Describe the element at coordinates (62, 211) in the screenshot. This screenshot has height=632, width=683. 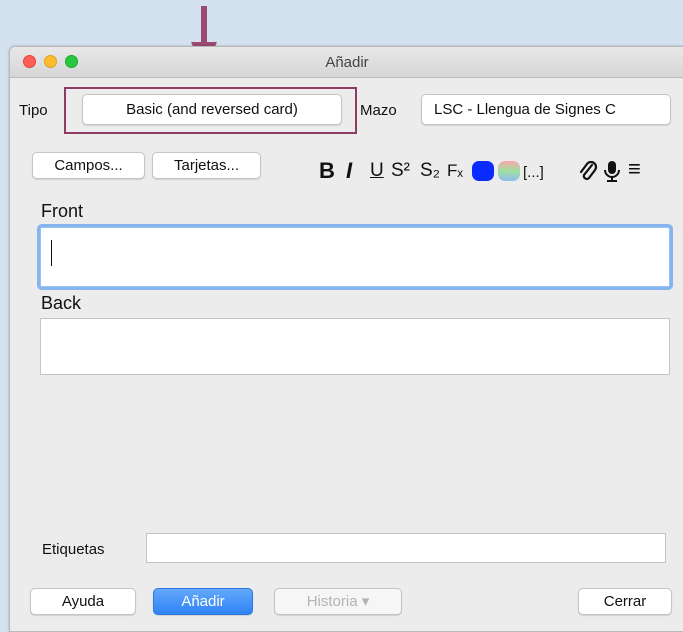
I see `field-label-front: Front` at that location.